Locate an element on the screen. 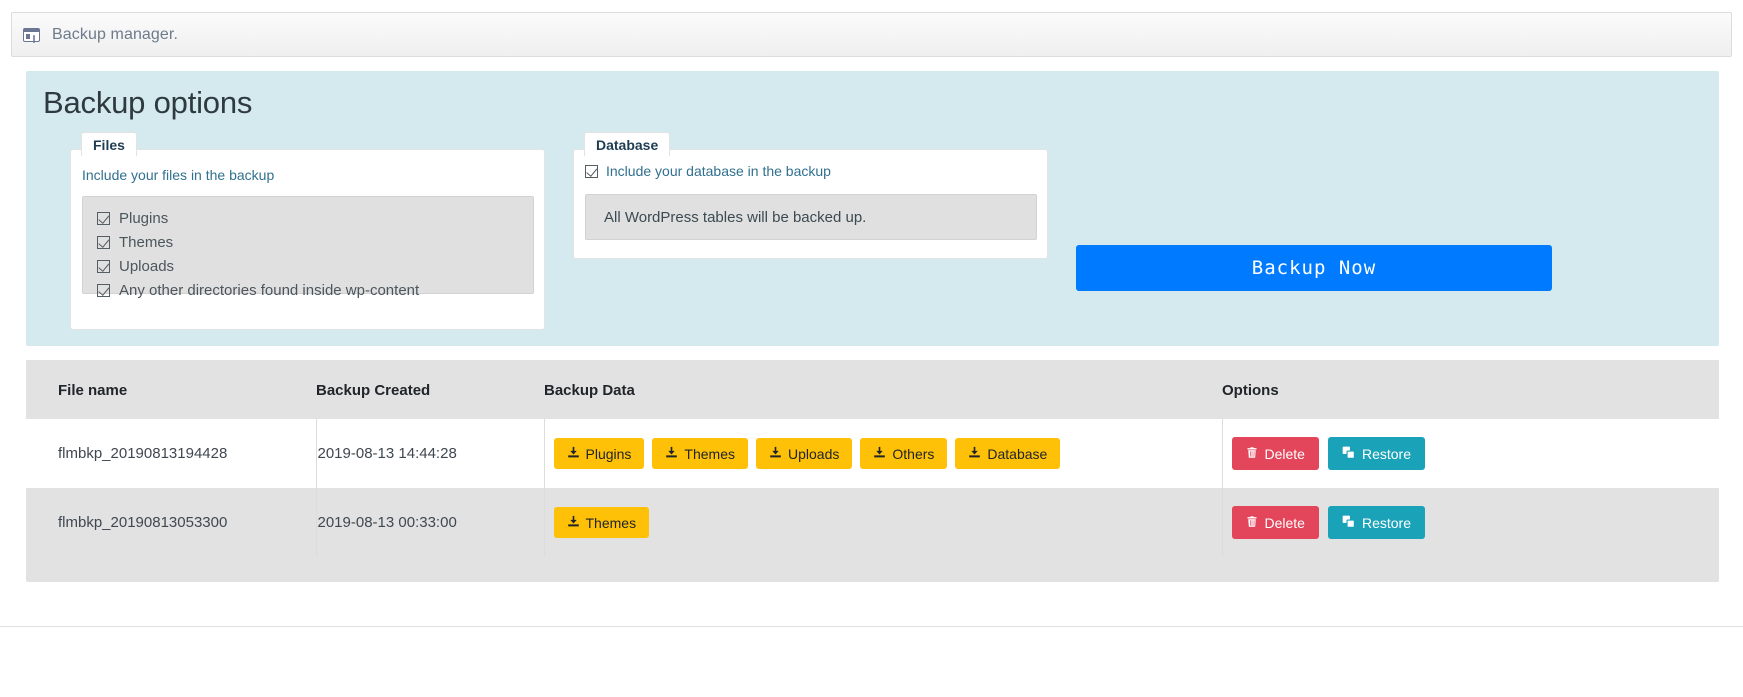  cell-backup-created: 2019-08-13 14:44:28 is located at coordinates (429, 453).